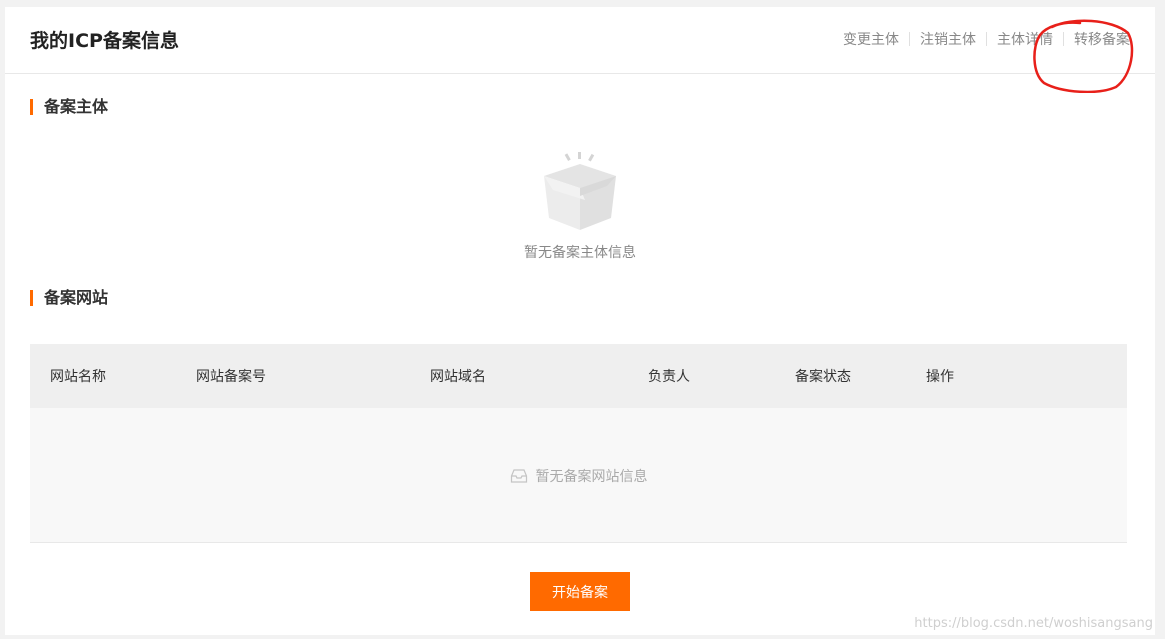 This screenshot has height=639, width=1165. Describe the element at coordinates (940, 377) in the screenshot. I see `column-header-actions: 操作` at that location.